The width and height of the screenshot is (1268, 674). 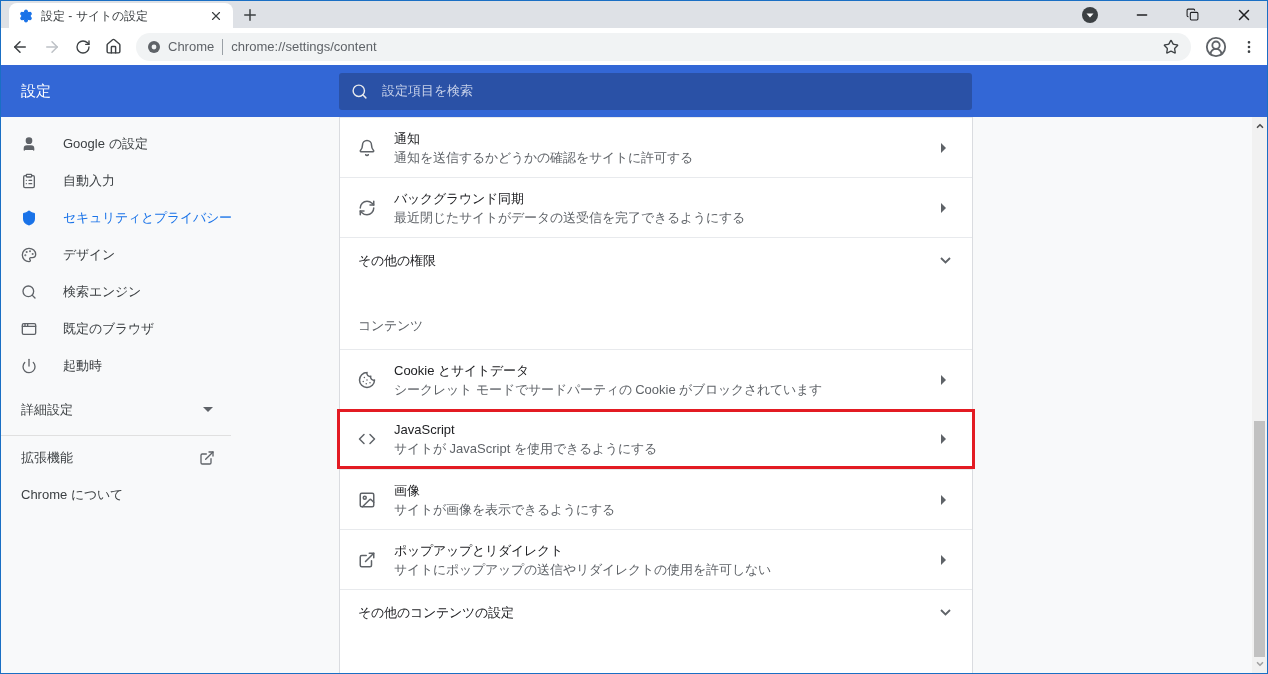 I want to click on row-title: 画像, so click(x=407, y=490).